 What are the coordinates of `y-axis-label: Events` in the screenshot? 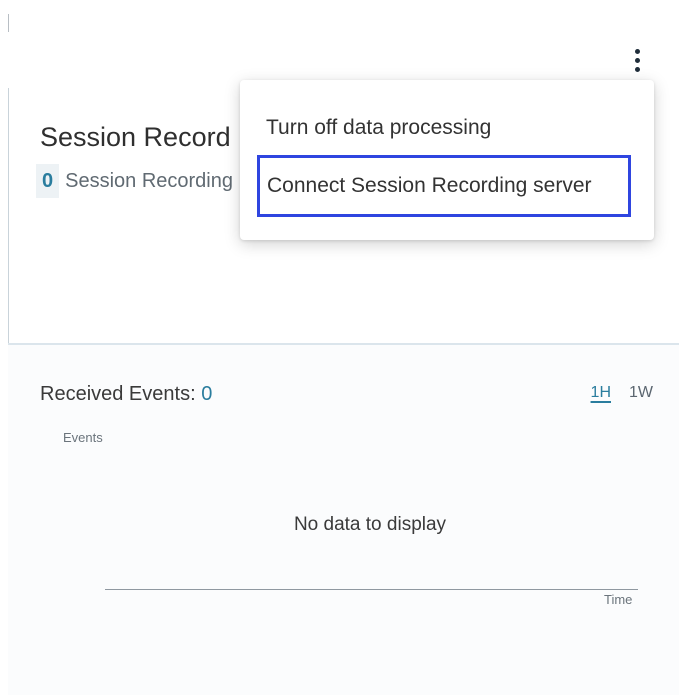 It's located at (83, 437).